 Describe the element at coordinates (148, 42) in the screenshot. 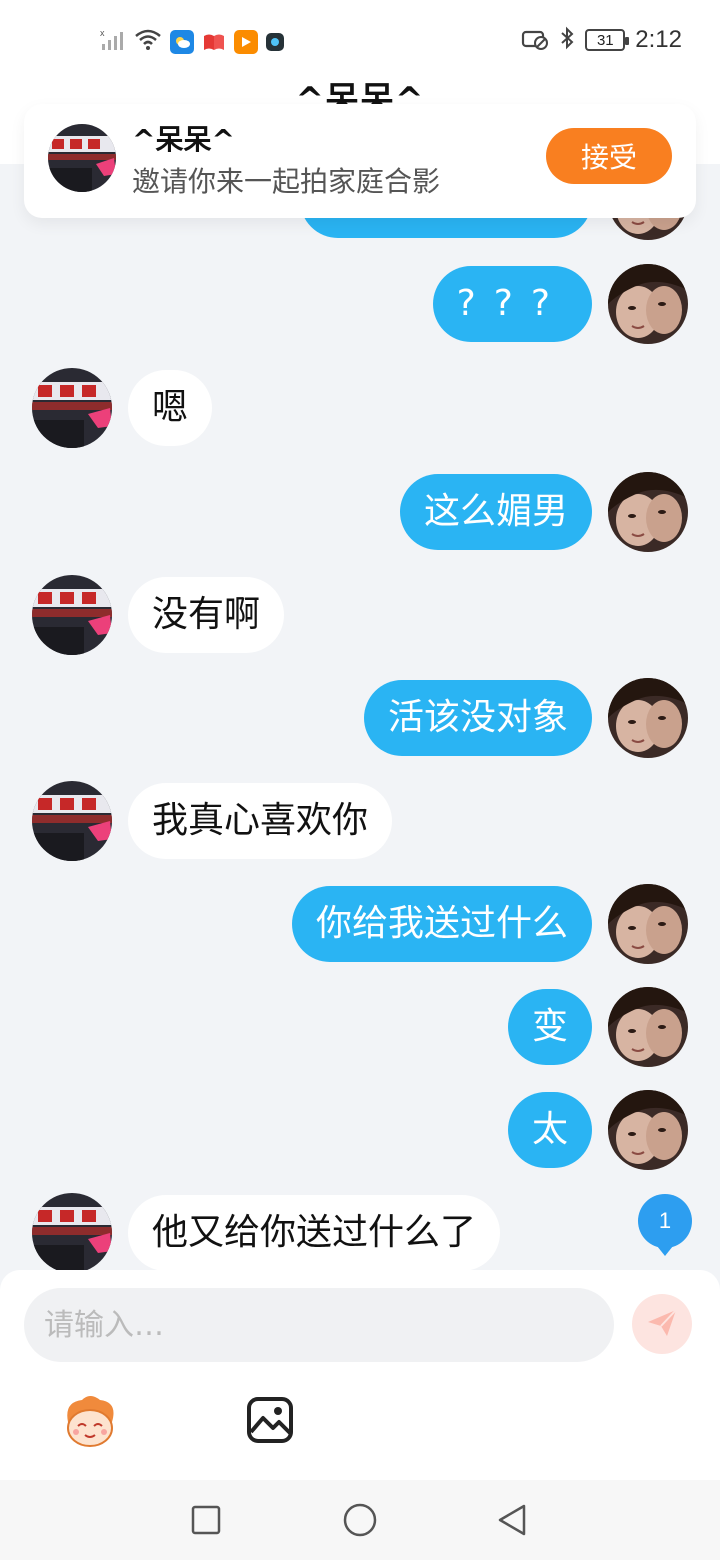

I see `wifi-icon` at that location.